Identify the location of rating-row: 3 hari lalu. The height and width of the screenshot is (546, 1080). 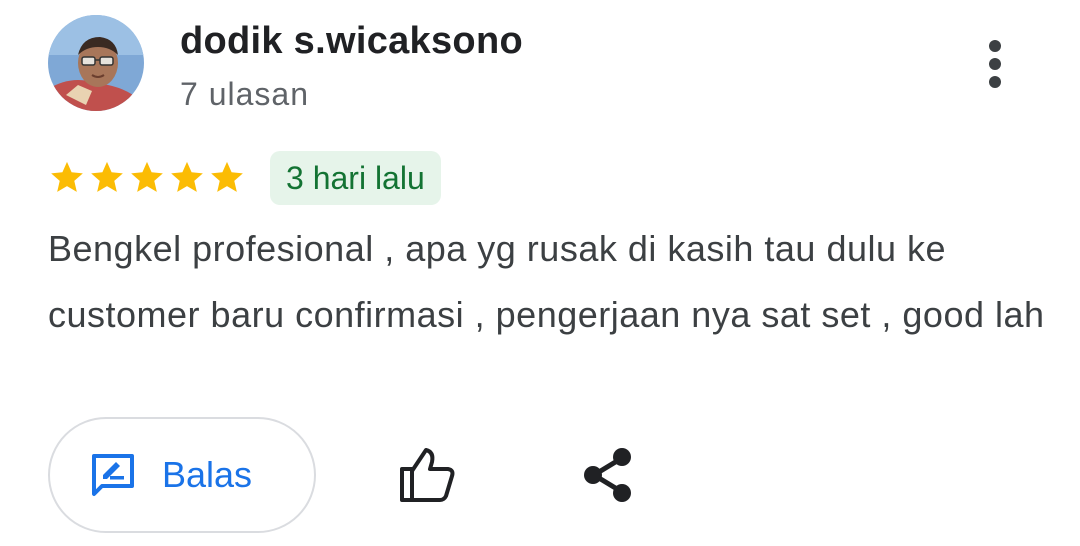
(244, 178).